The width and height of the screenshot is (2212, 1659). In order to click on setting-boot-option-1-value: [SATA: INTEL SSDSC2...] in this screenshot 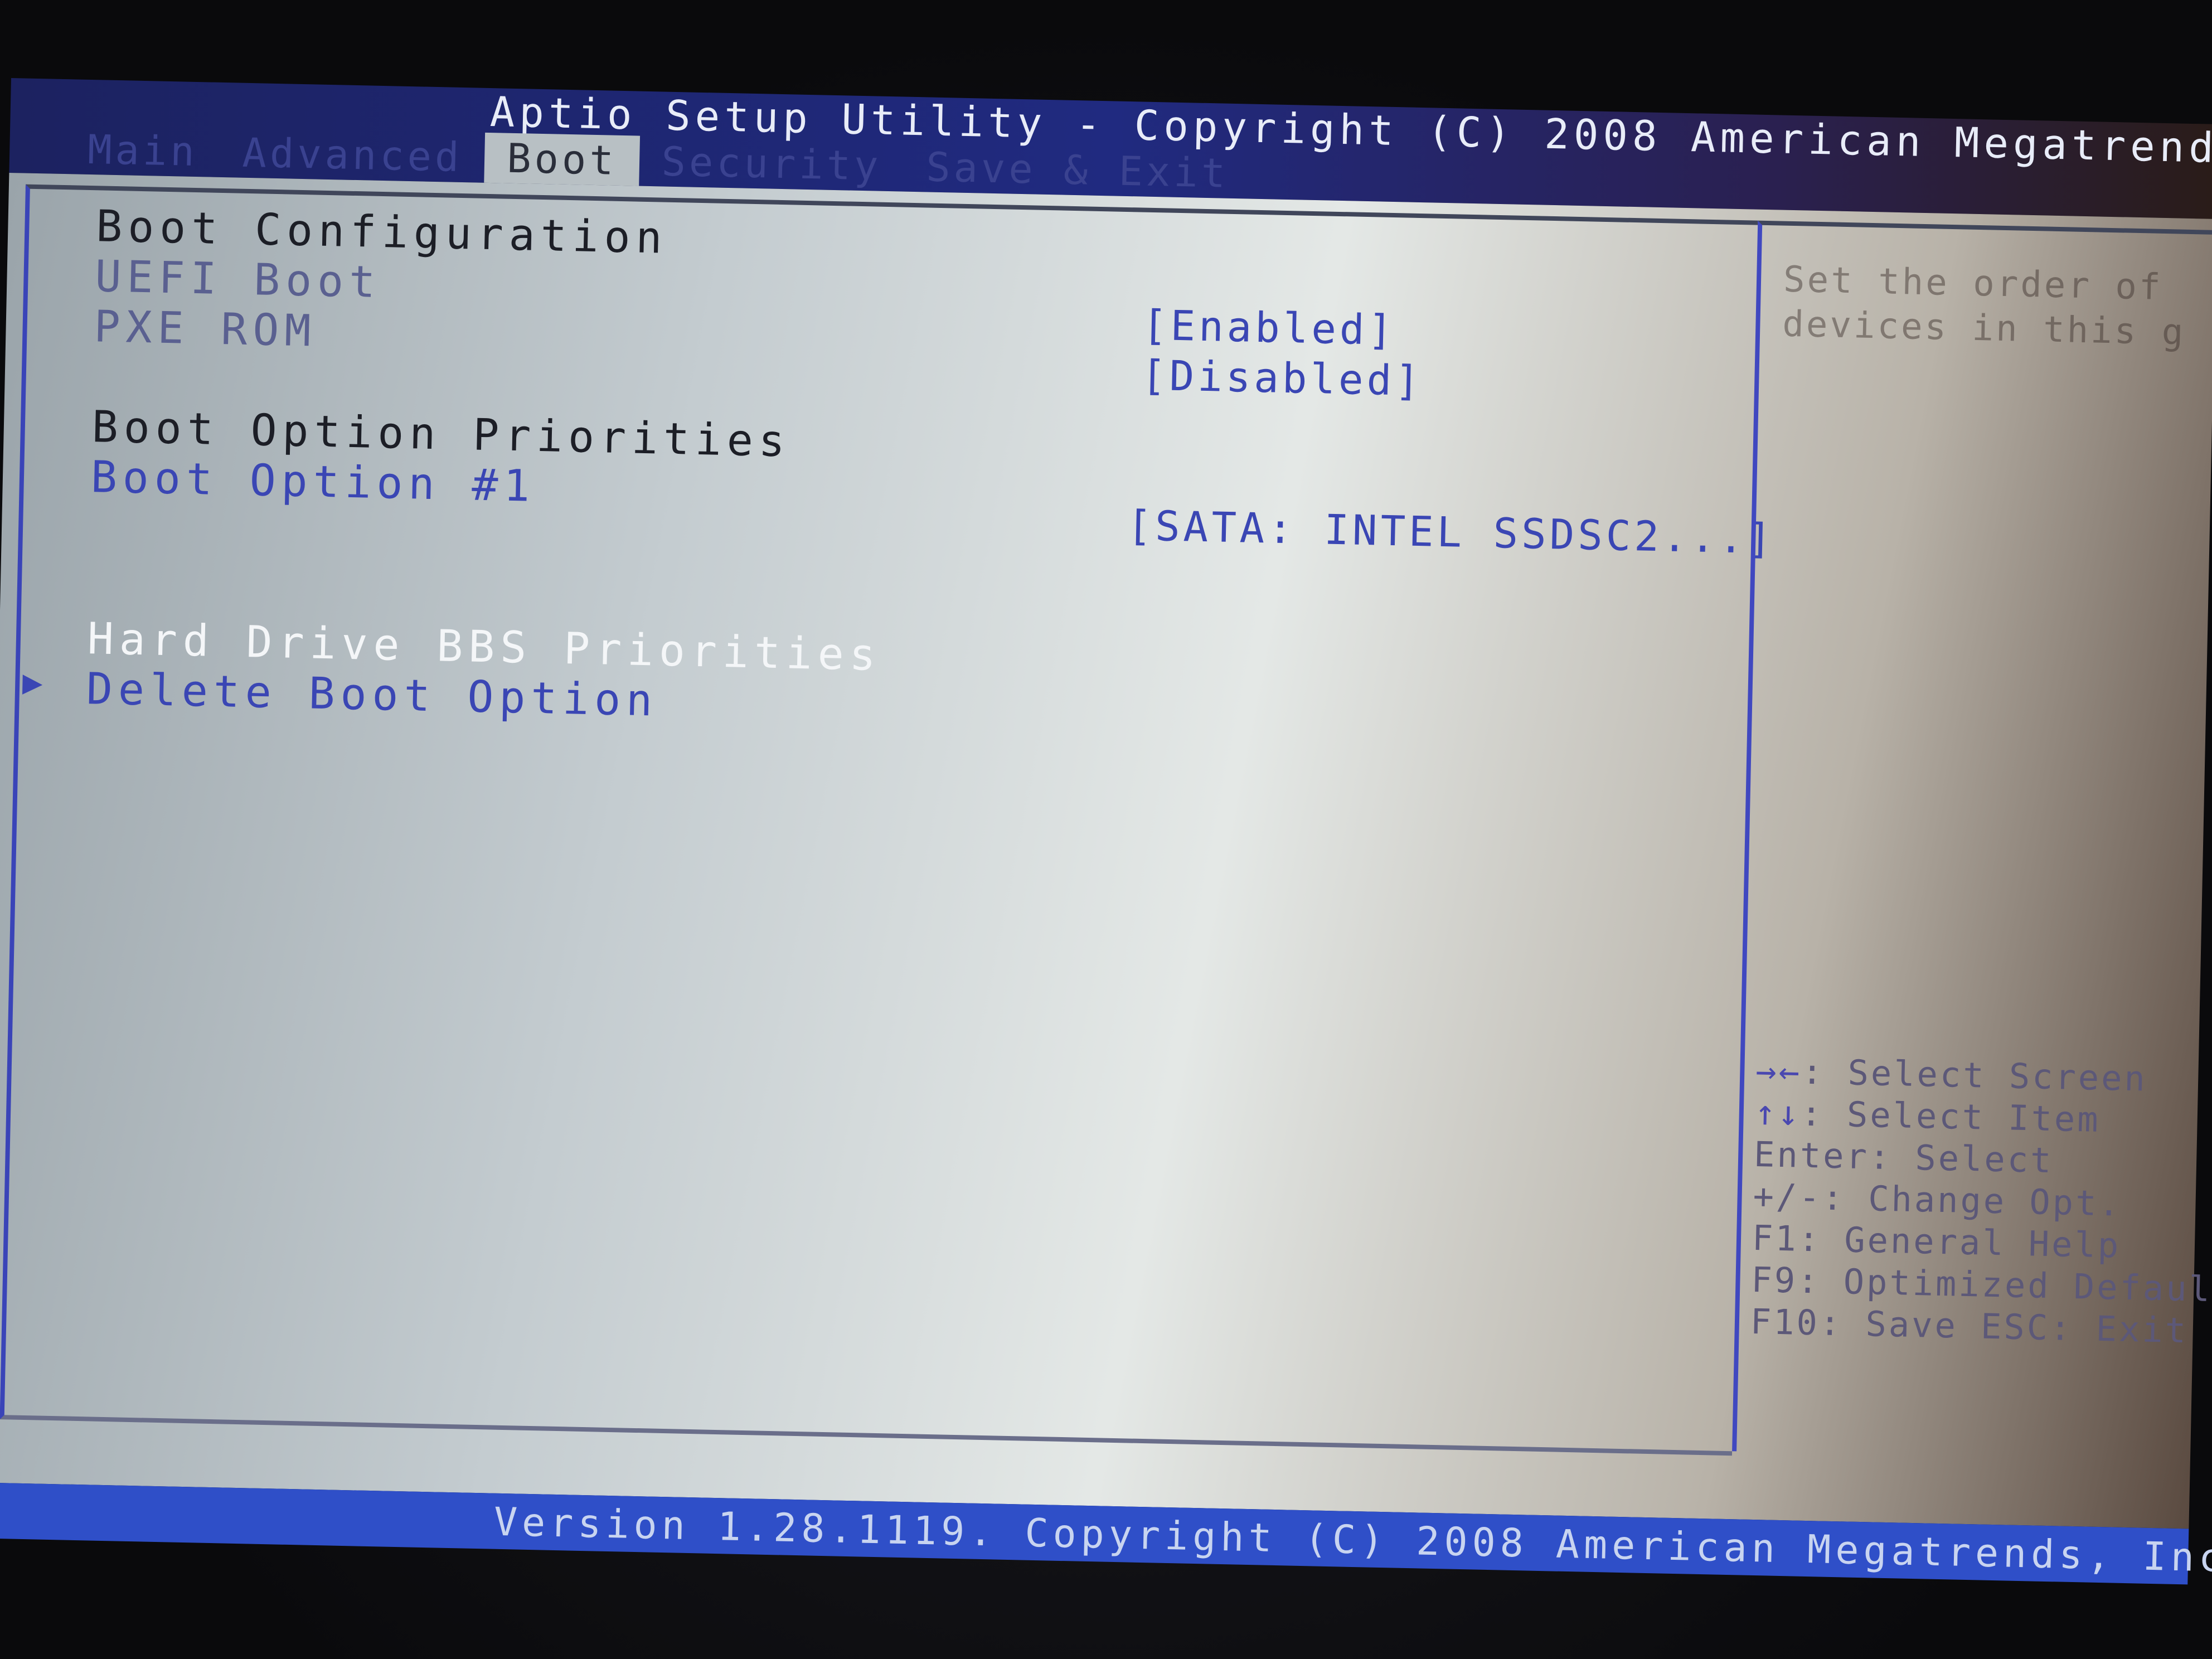, I will do `click(1451, 532)`.